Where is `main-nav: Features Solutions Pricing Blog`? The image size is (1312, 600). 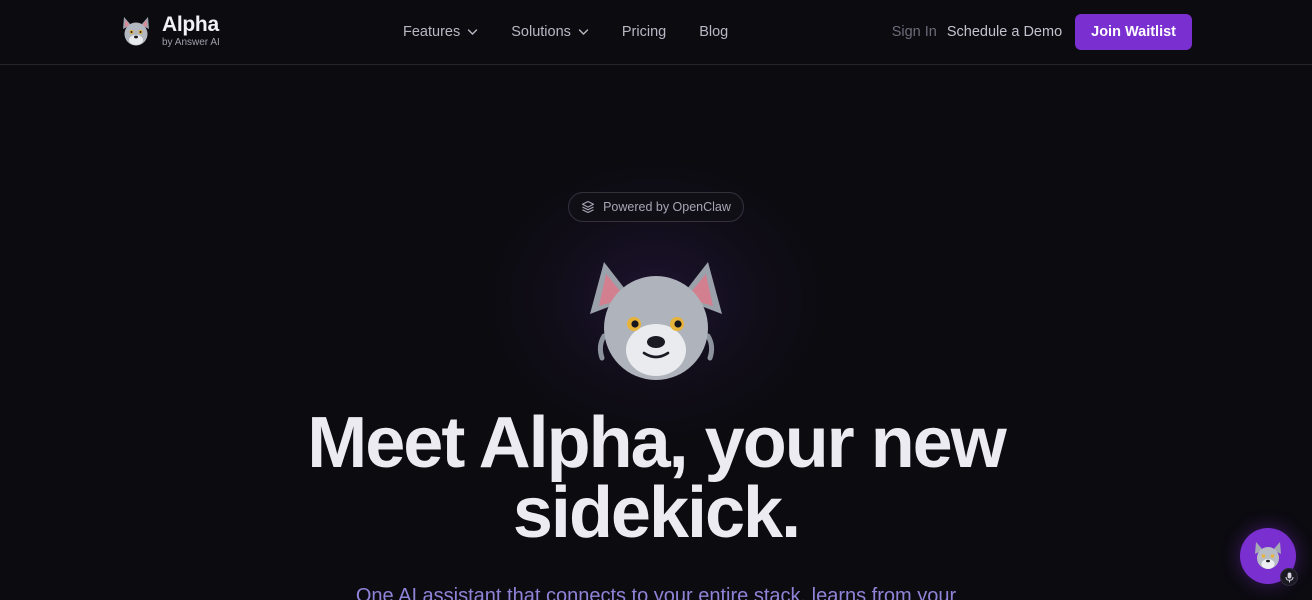 main-nav: Features Solutions Pricing Blog is located at coordinates (582, 32).